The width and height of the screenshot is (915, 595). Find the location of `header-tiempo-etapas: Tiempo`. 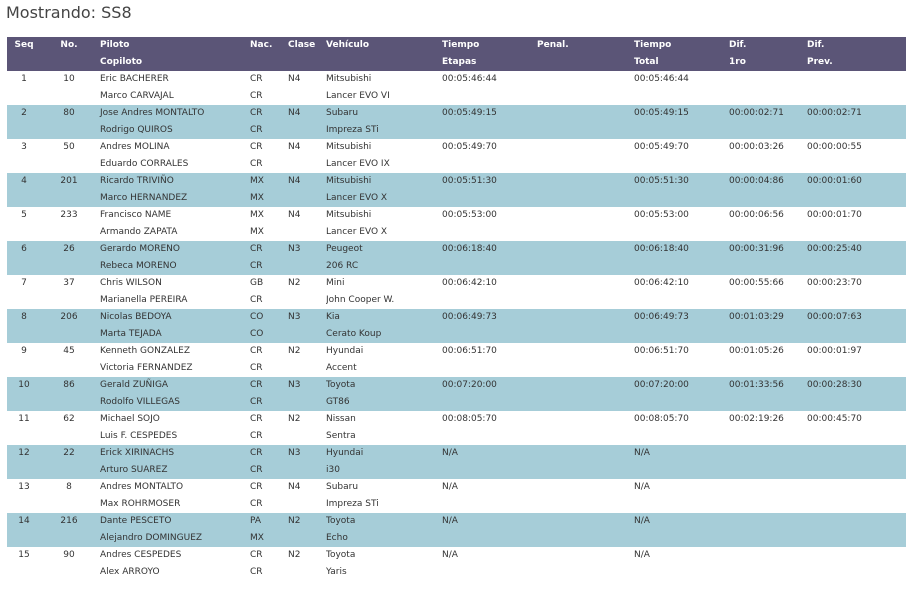

header-tiempo-etapas: Tiempo is located at coordinates (489, 45).